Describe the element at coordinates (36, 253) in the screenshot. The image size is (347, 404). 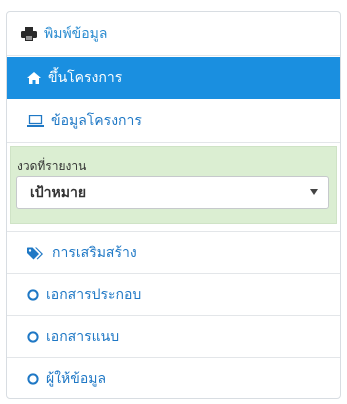
I see `tags-icon` at that location.